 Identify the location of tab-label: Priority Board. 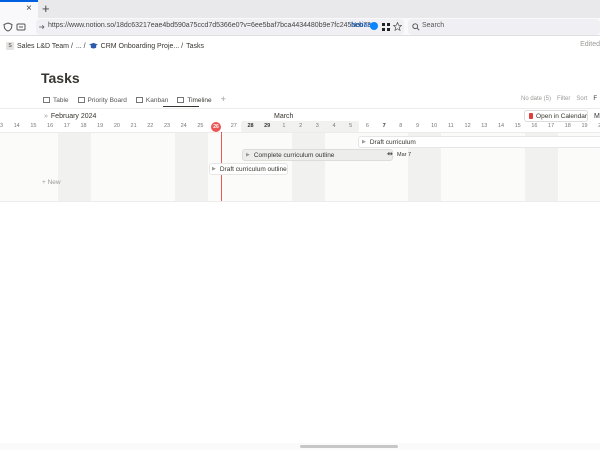
(107, 100).